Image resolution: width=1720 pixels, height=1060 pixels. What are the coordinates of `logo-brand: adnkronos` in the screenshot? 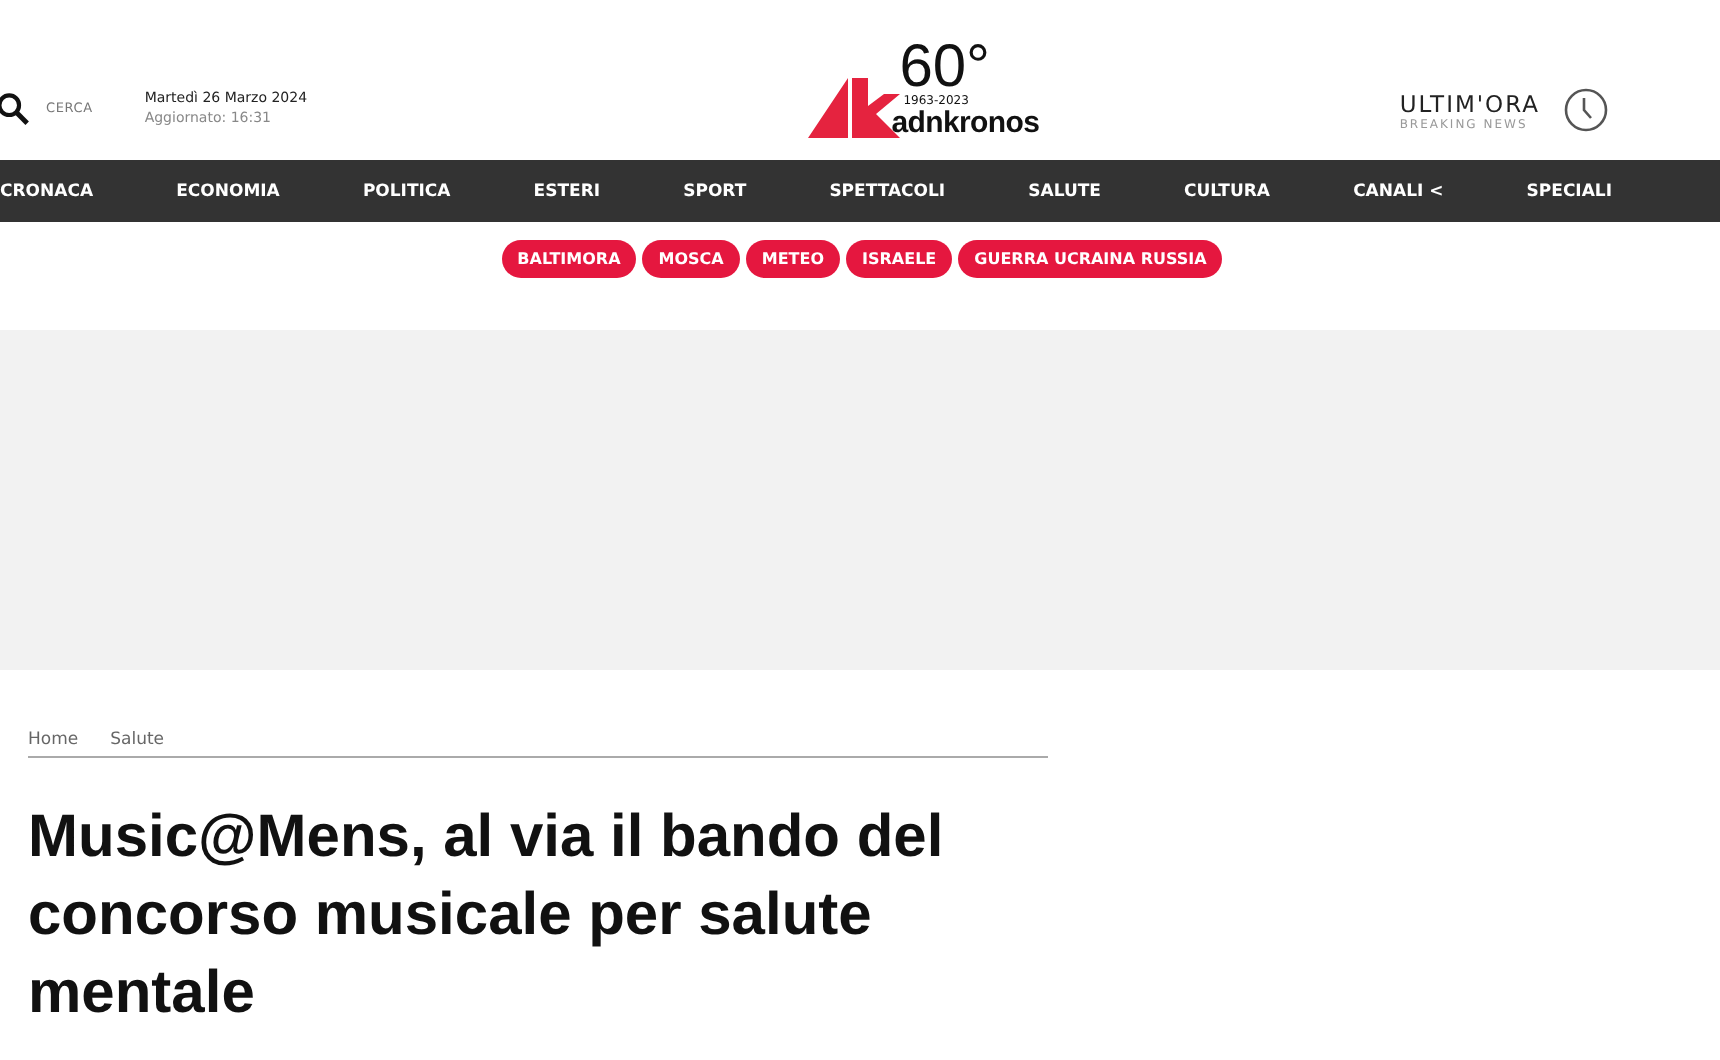 It's located at (965, 123).